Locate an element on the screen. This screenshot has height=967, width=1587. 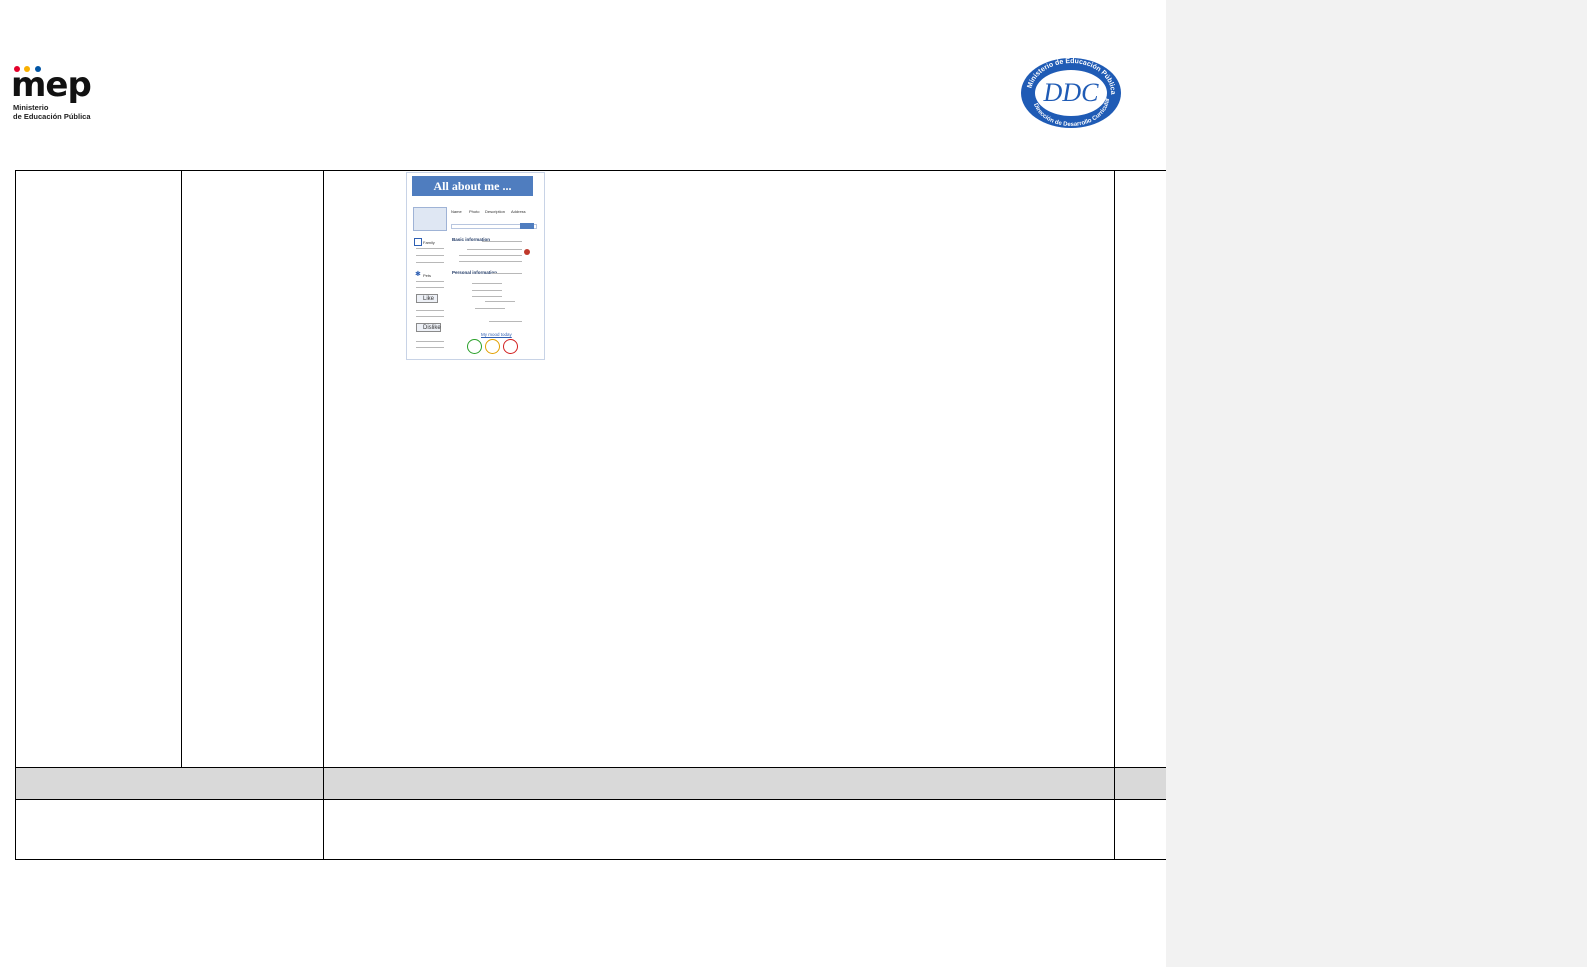
mep-subtitle: Ministerio de Educación Pública is located at coordinates (52, 112).